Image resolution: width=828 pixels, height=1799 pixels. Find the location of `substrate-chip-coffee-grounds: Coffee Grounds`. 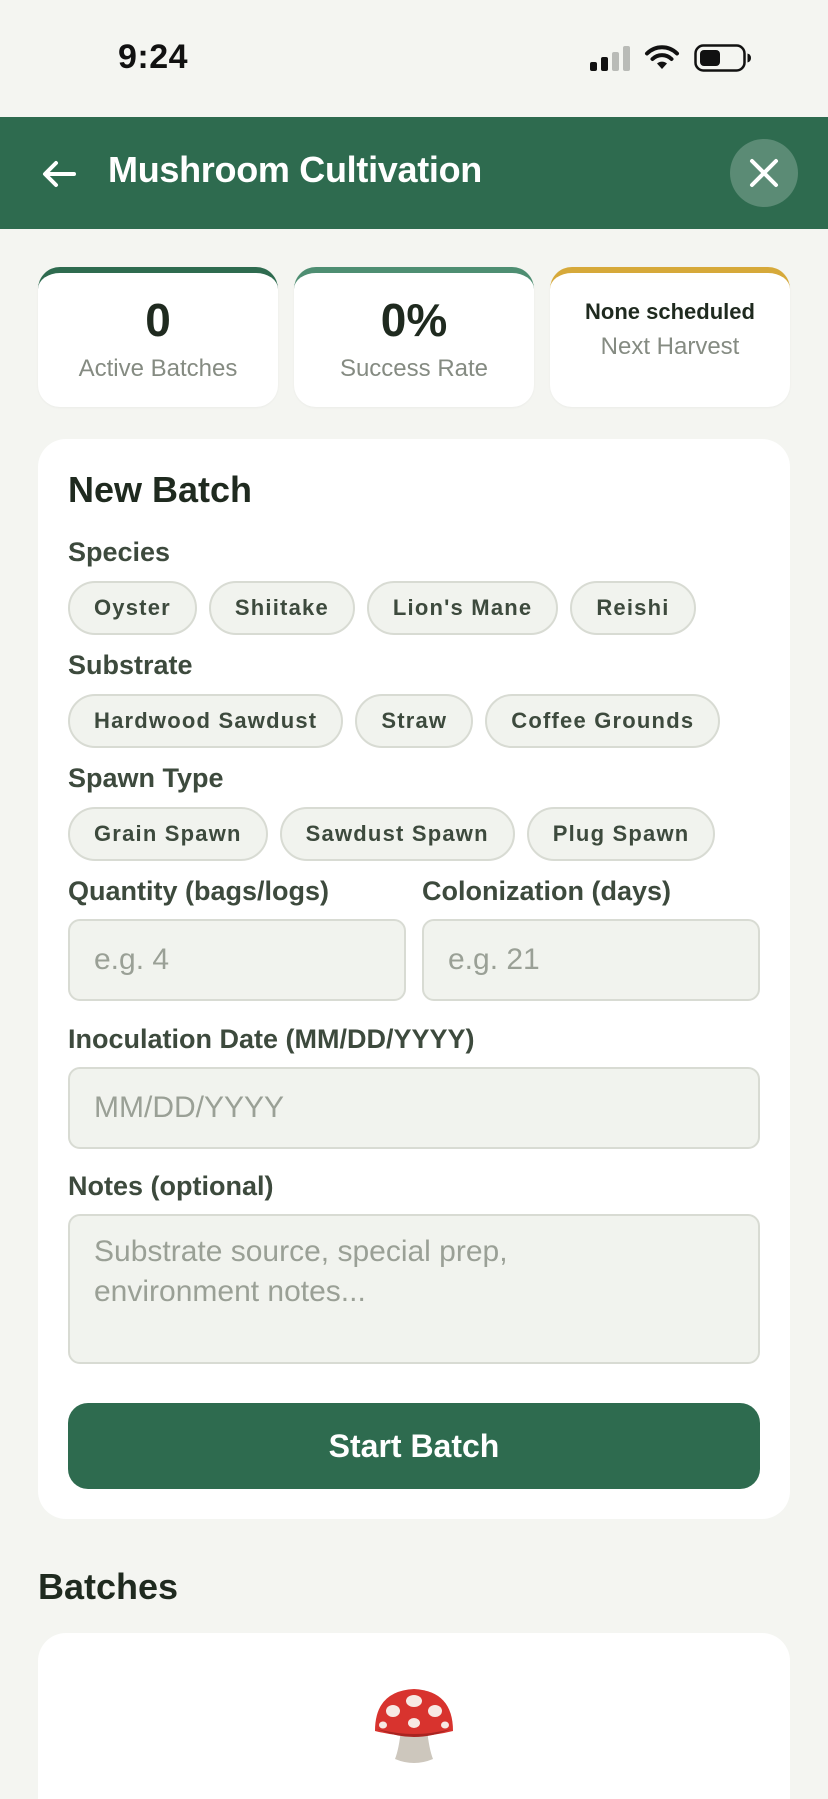

substrate-chip-coffee-grounds: Coffee Grounds is located at coordinates (603, 721).